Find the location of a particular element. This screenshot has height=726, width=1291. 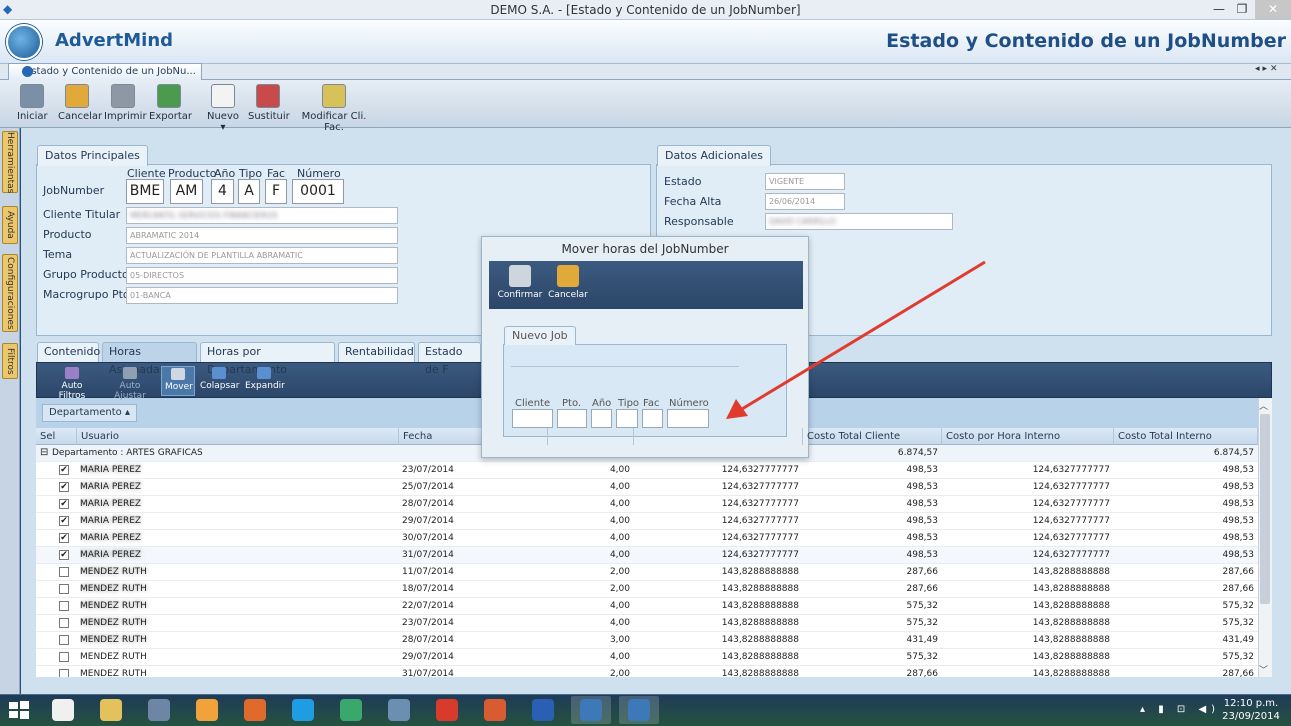

sidebar-tab-filtros: Filtros is located at coordinates (10, 361).